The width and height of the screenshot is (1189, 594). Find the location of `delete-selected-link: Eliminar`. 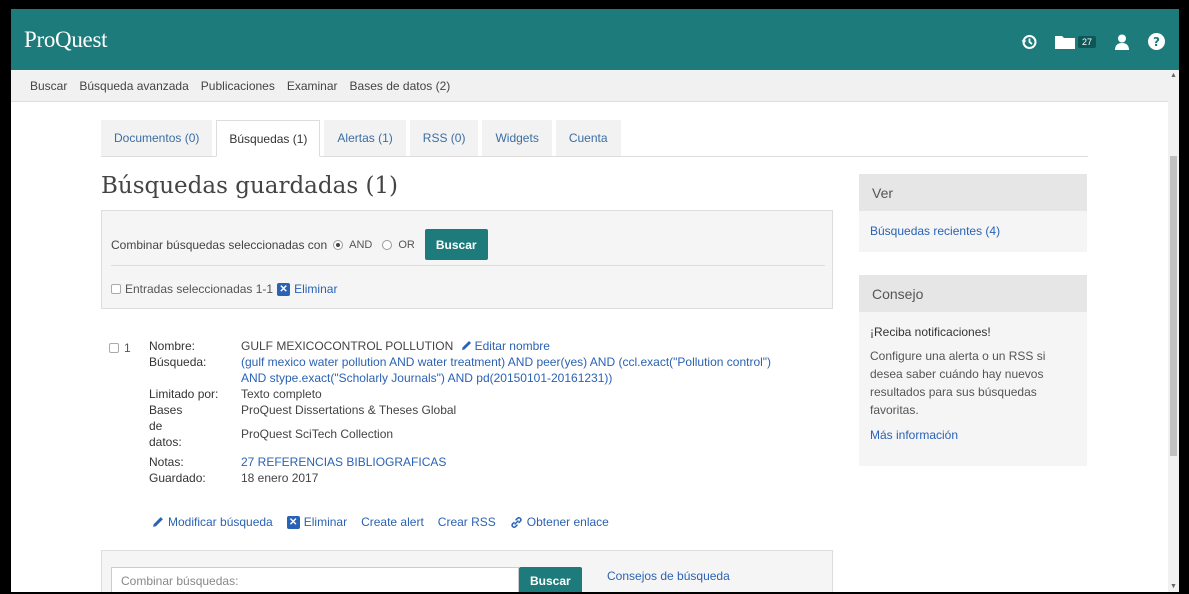

delete-selected-link: Eliminar is located at coordinates (315, 289).